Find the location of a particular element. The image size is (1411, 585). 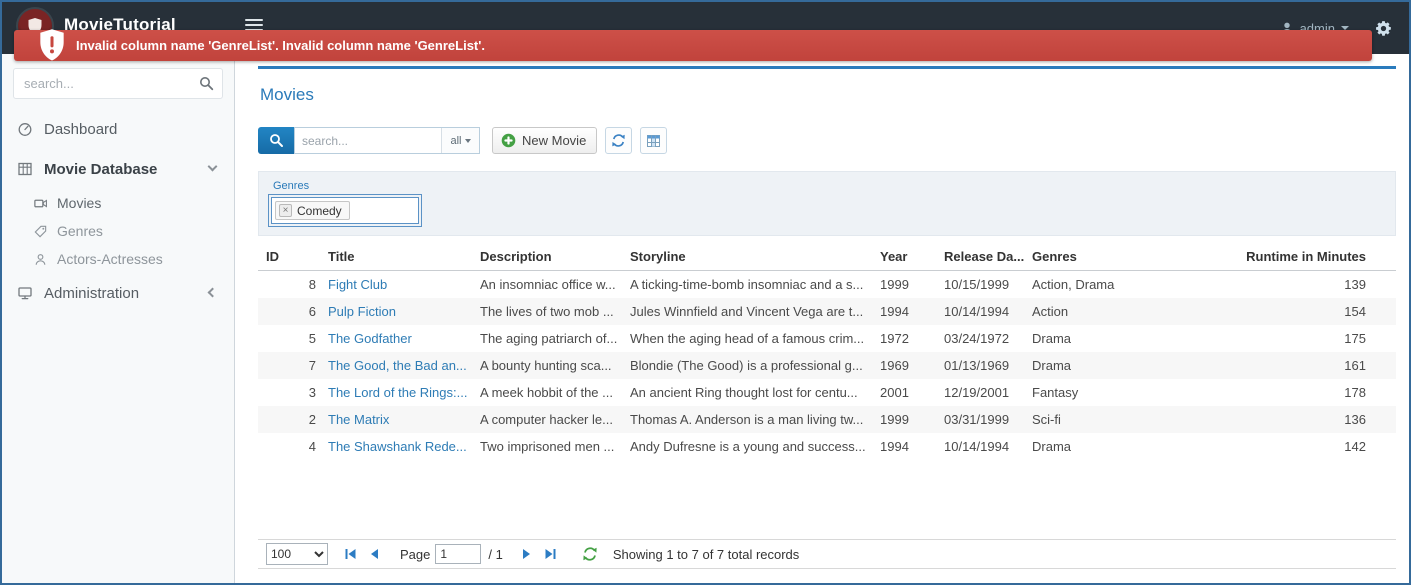

cell-runtime: 136 is located at coordinates (1355, 419).